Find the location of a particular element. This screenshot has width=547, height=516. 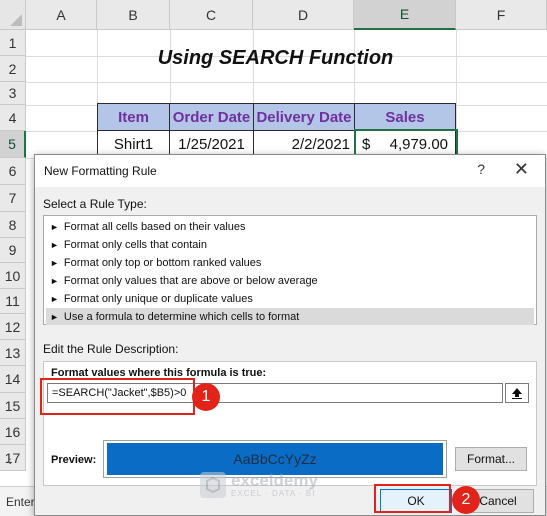

column-header-f: F is located at coordinates (501, 15).